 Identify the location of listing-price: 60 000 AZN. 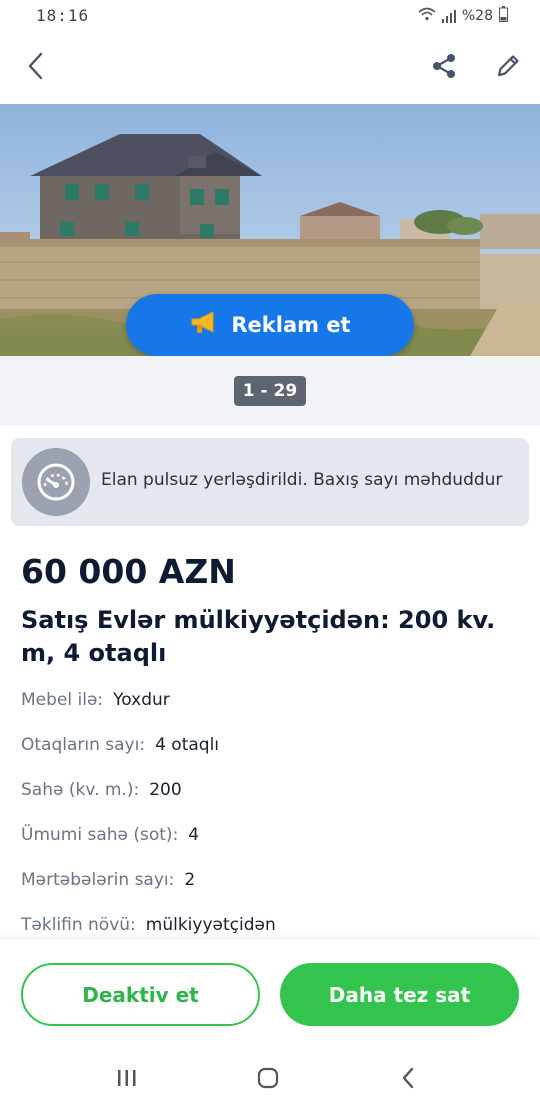
(128, 571).